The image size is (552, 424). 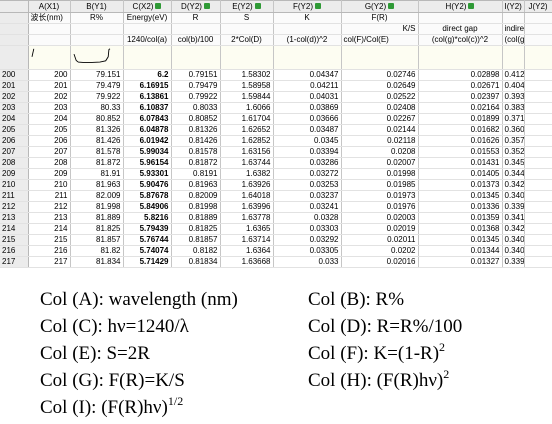 I want to click on cell-a: 210, so click(x=49, y=185).